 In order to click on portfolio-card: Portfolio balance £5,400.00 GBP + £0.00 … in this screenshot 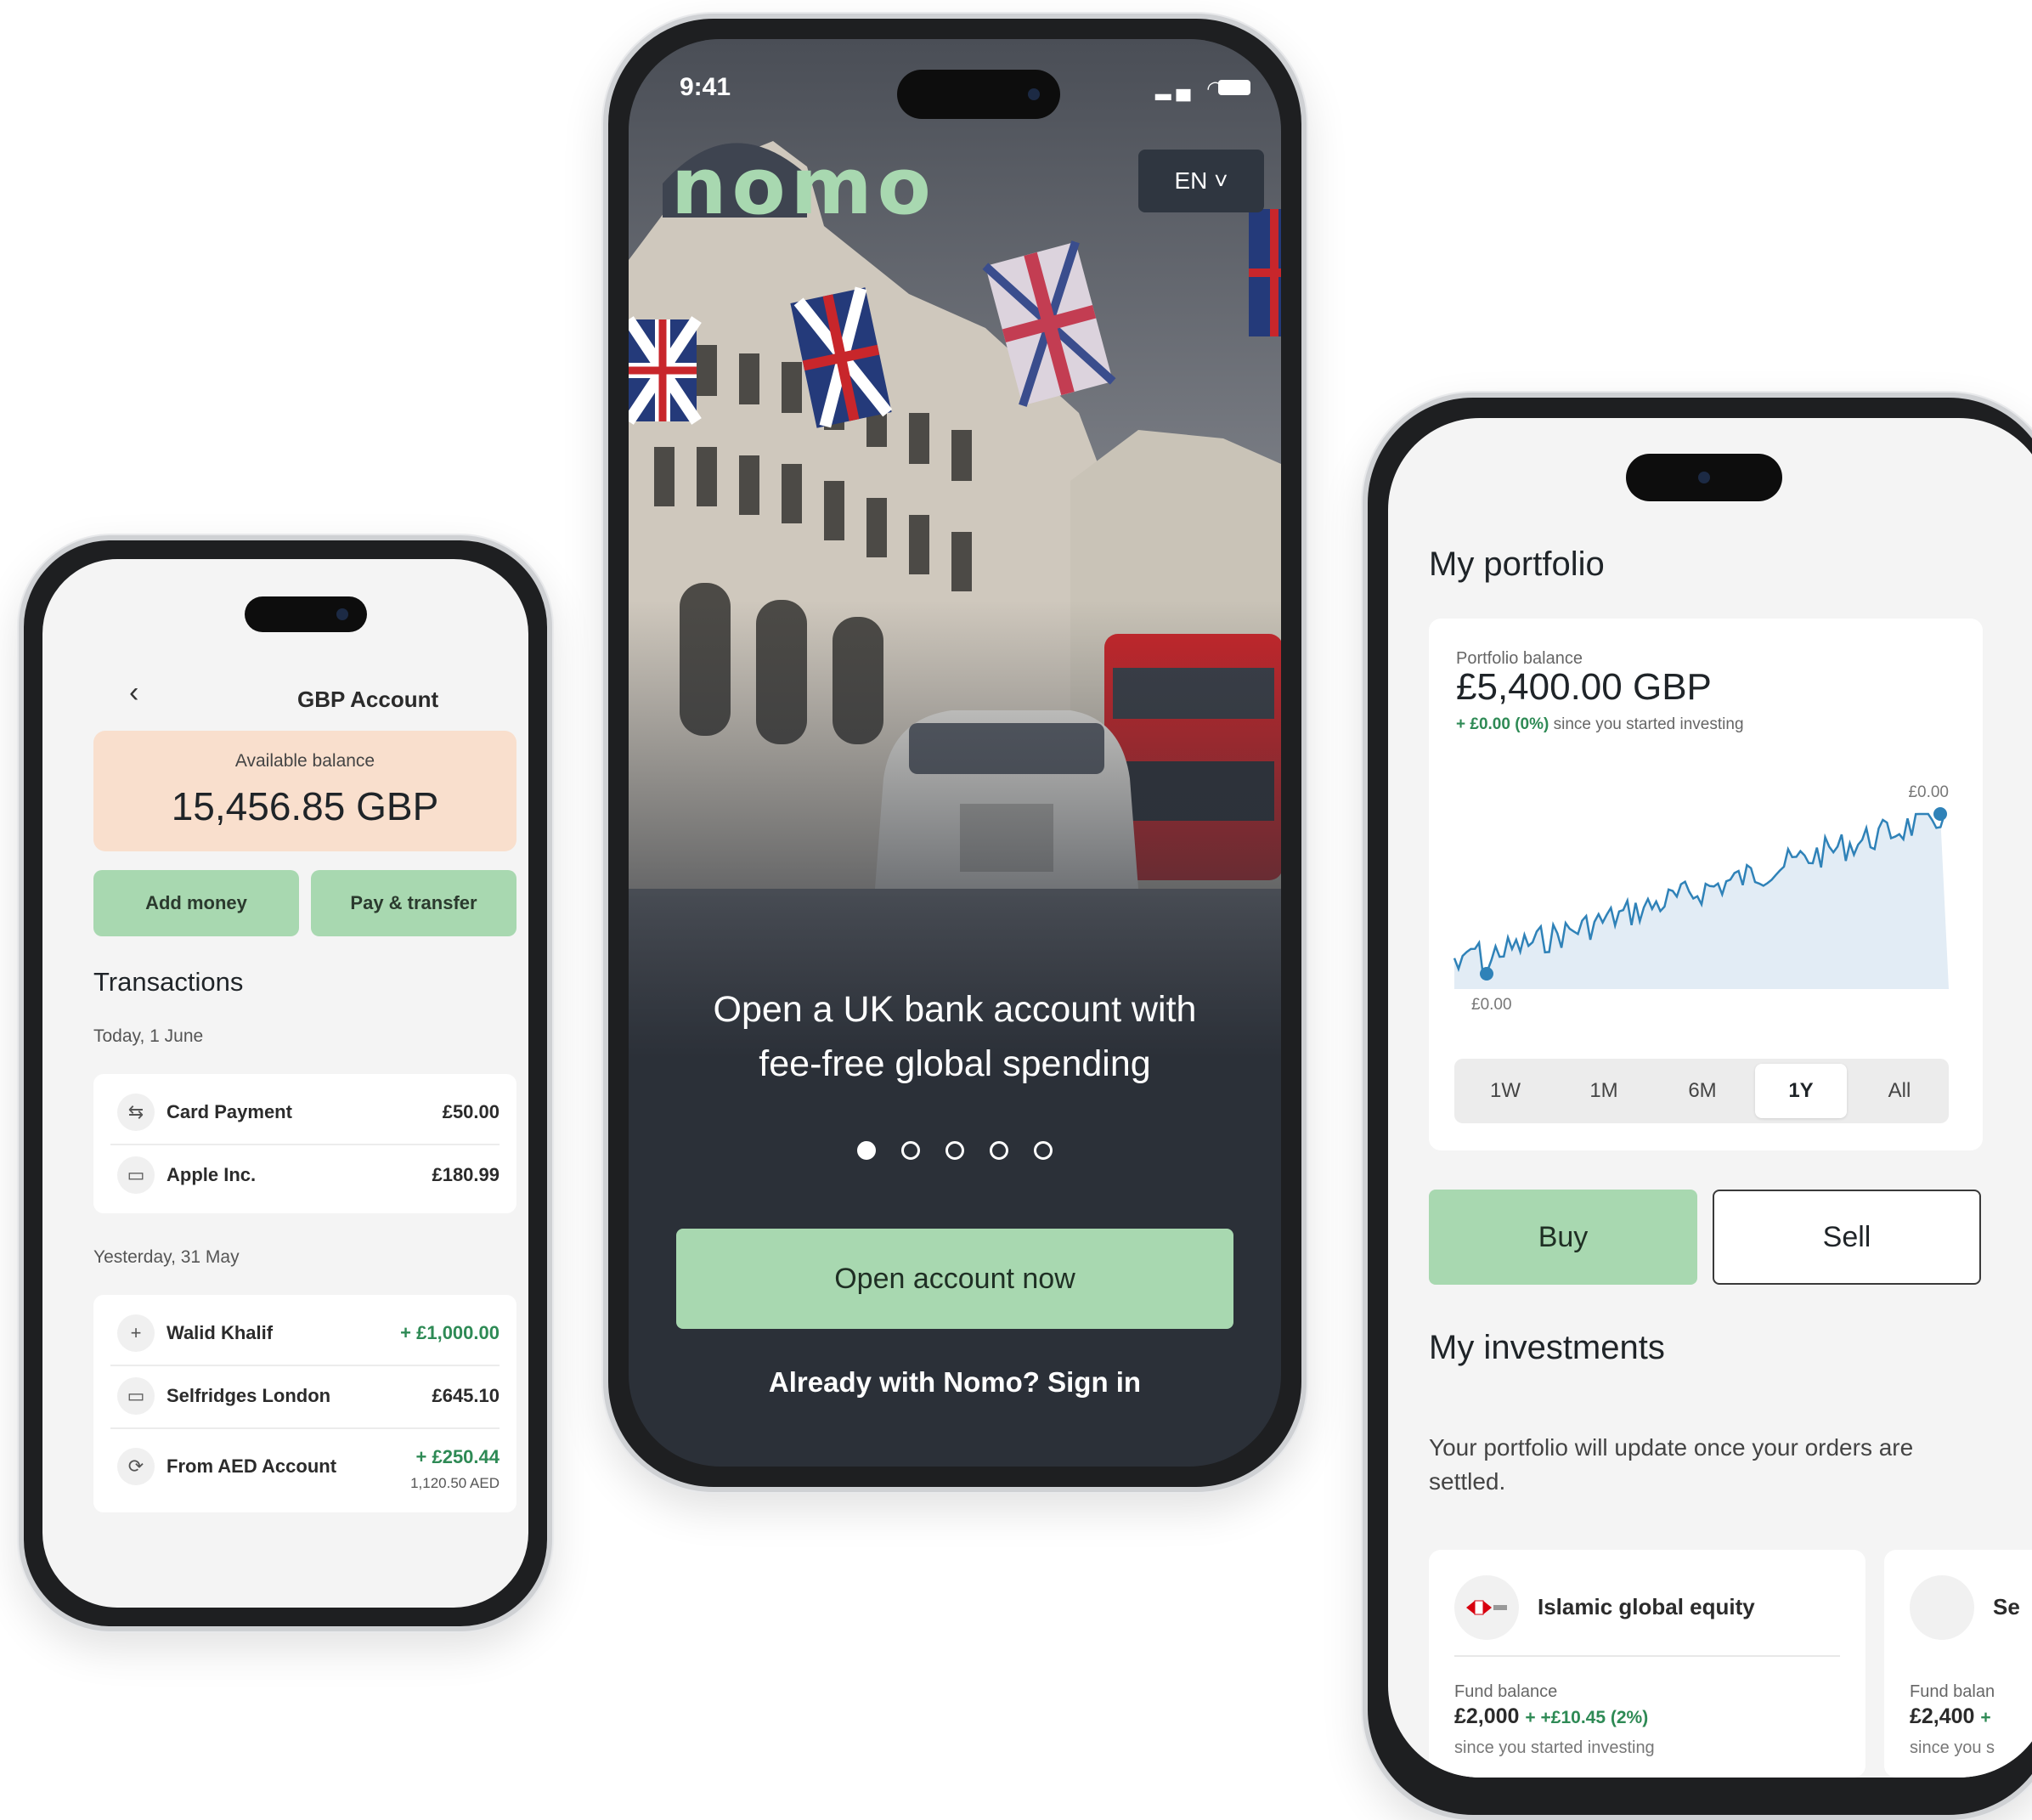, I will do `click(1706, 884)`.